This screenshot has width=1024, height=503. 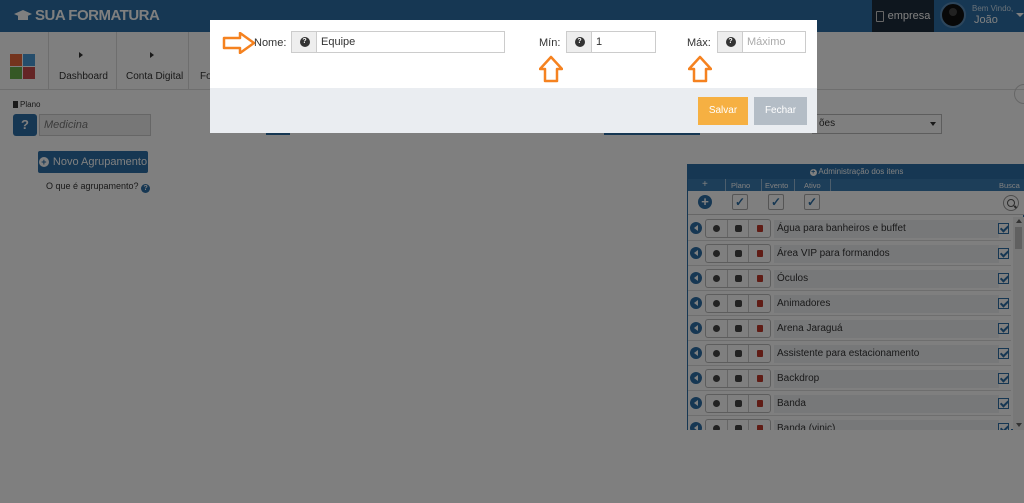 What do you see at coordinates (410, 42) in the screenshot?
I see `nome-input` at bounding box center [410, 42].